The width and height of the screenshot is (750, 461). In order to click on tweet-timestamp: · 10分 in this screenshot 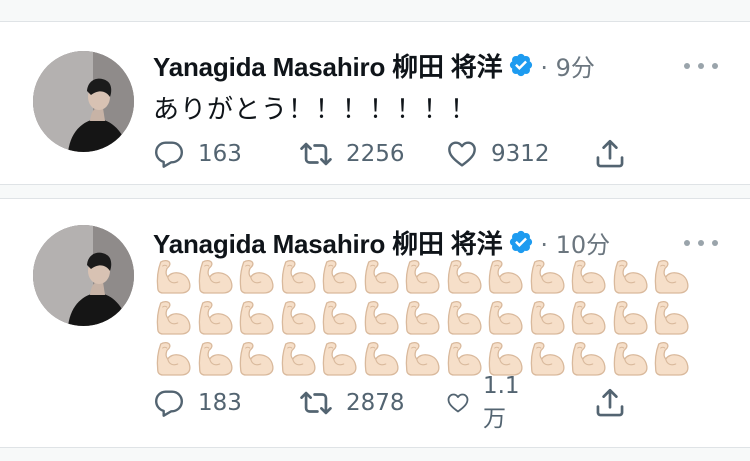, I will do `click(575, 242)`.